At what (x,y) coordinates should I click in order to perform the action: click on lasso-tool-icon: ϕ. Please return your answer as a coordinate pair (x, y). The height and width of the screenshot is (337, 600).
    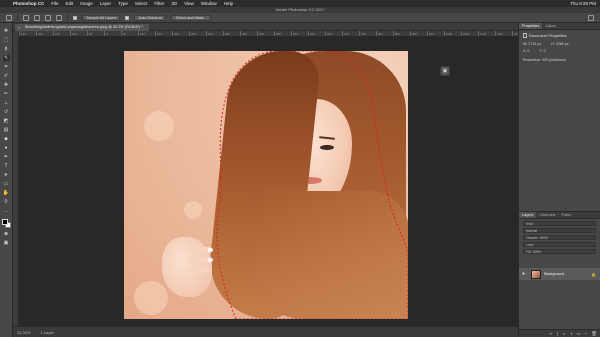
    Looking at the image, I should click on (6, 49).